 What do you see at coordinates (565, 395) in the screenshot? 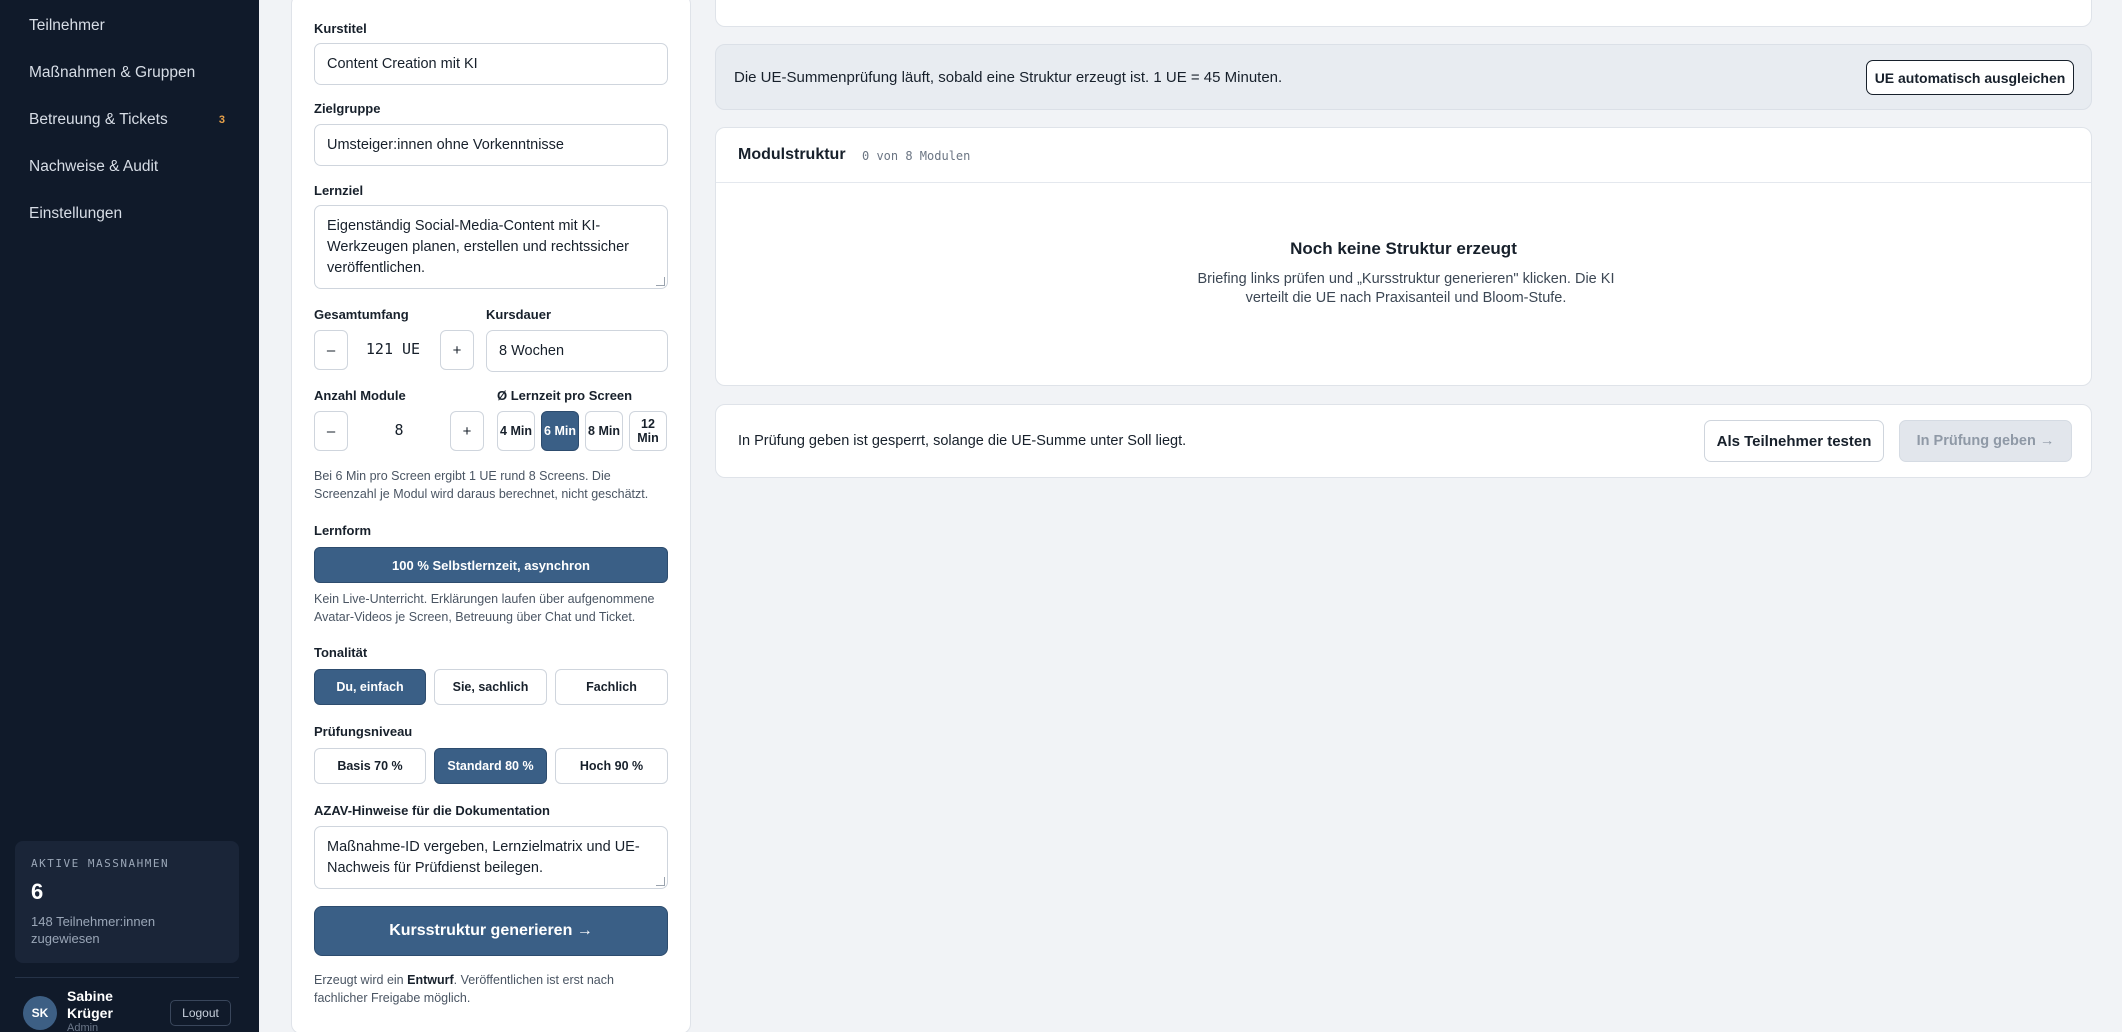
I see `lernzeit-label: Ø Lernzeit pro Screen` at bounding box center [565, 395].